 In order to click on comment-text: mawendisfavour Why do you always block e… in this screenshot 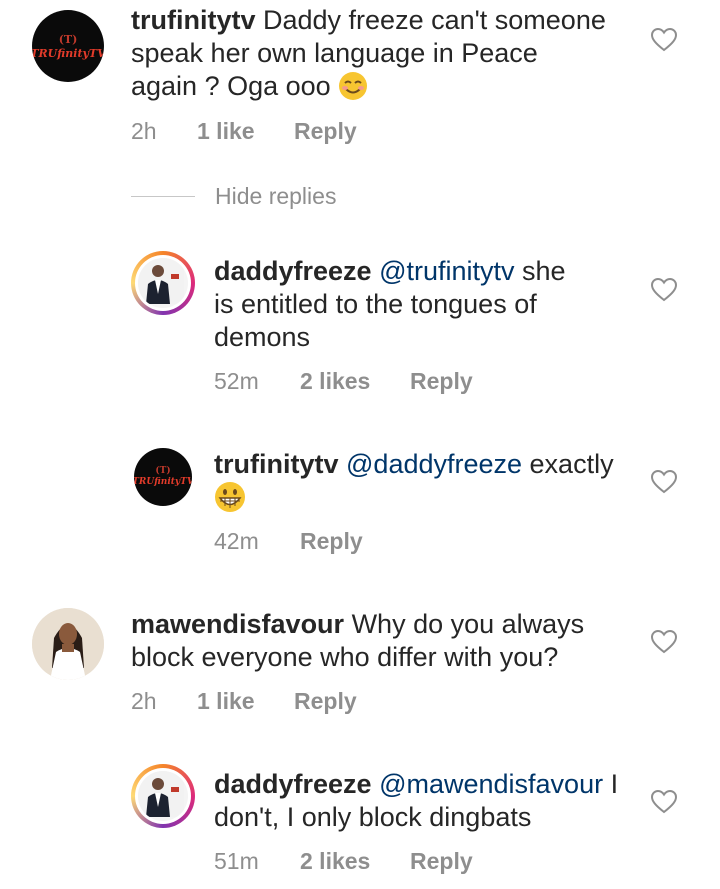, I will do `click(391, 641)`.